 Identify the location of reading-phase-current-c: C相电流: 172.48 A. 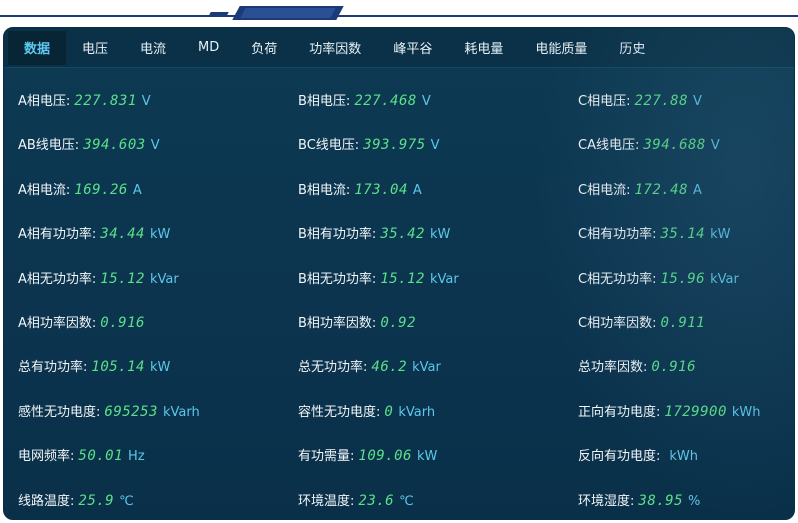
(640, 191).